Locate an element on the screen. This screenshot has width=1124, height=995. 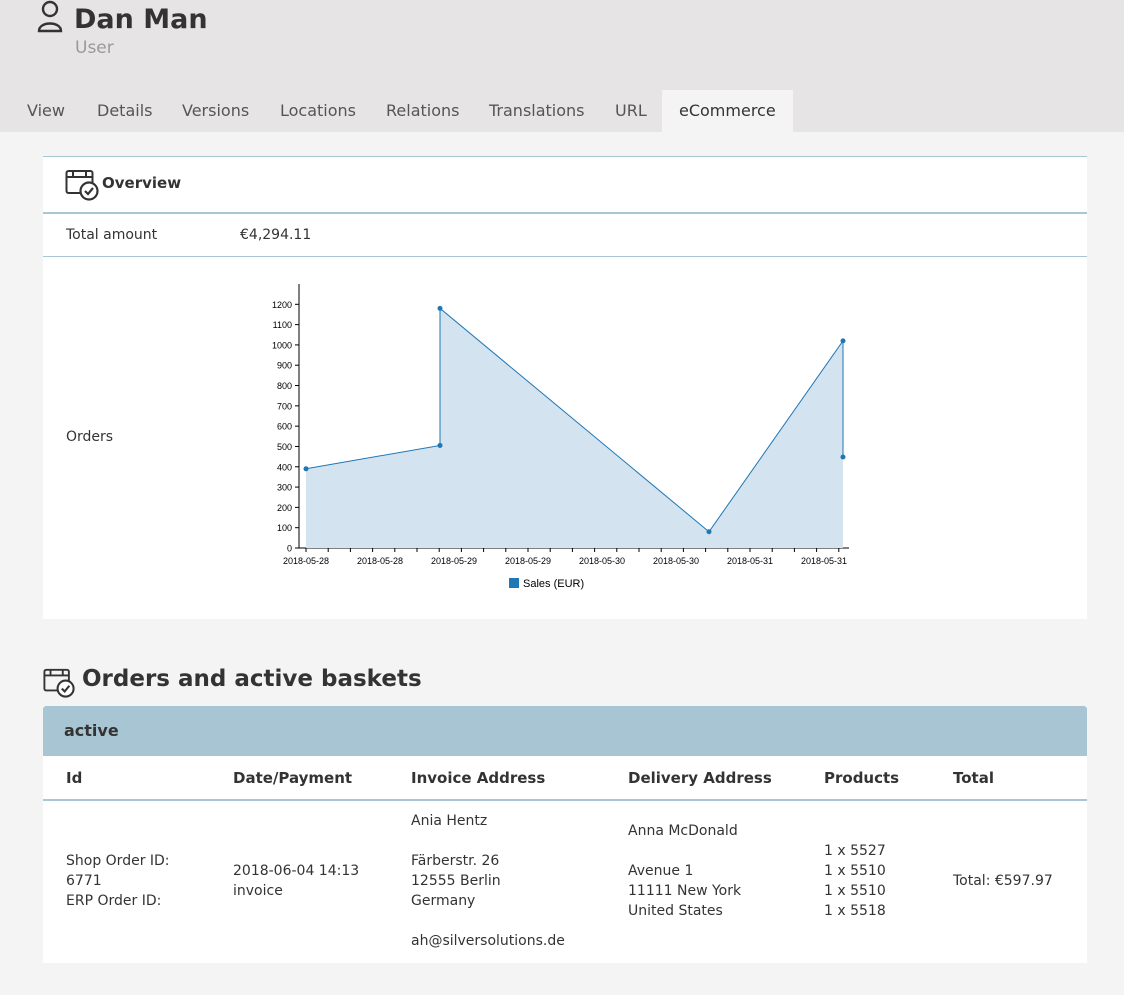
delivery-name: Anna McDonald is located at coordinates (683, 831).